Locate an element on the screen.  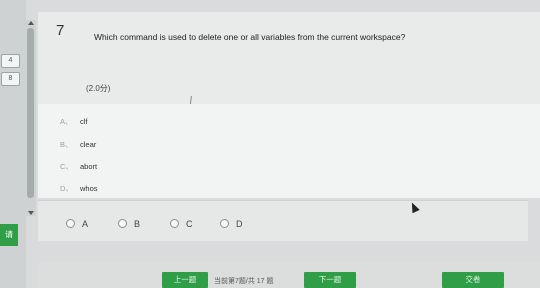
question-nav-scrollbar is located at coordinates (31, 118).